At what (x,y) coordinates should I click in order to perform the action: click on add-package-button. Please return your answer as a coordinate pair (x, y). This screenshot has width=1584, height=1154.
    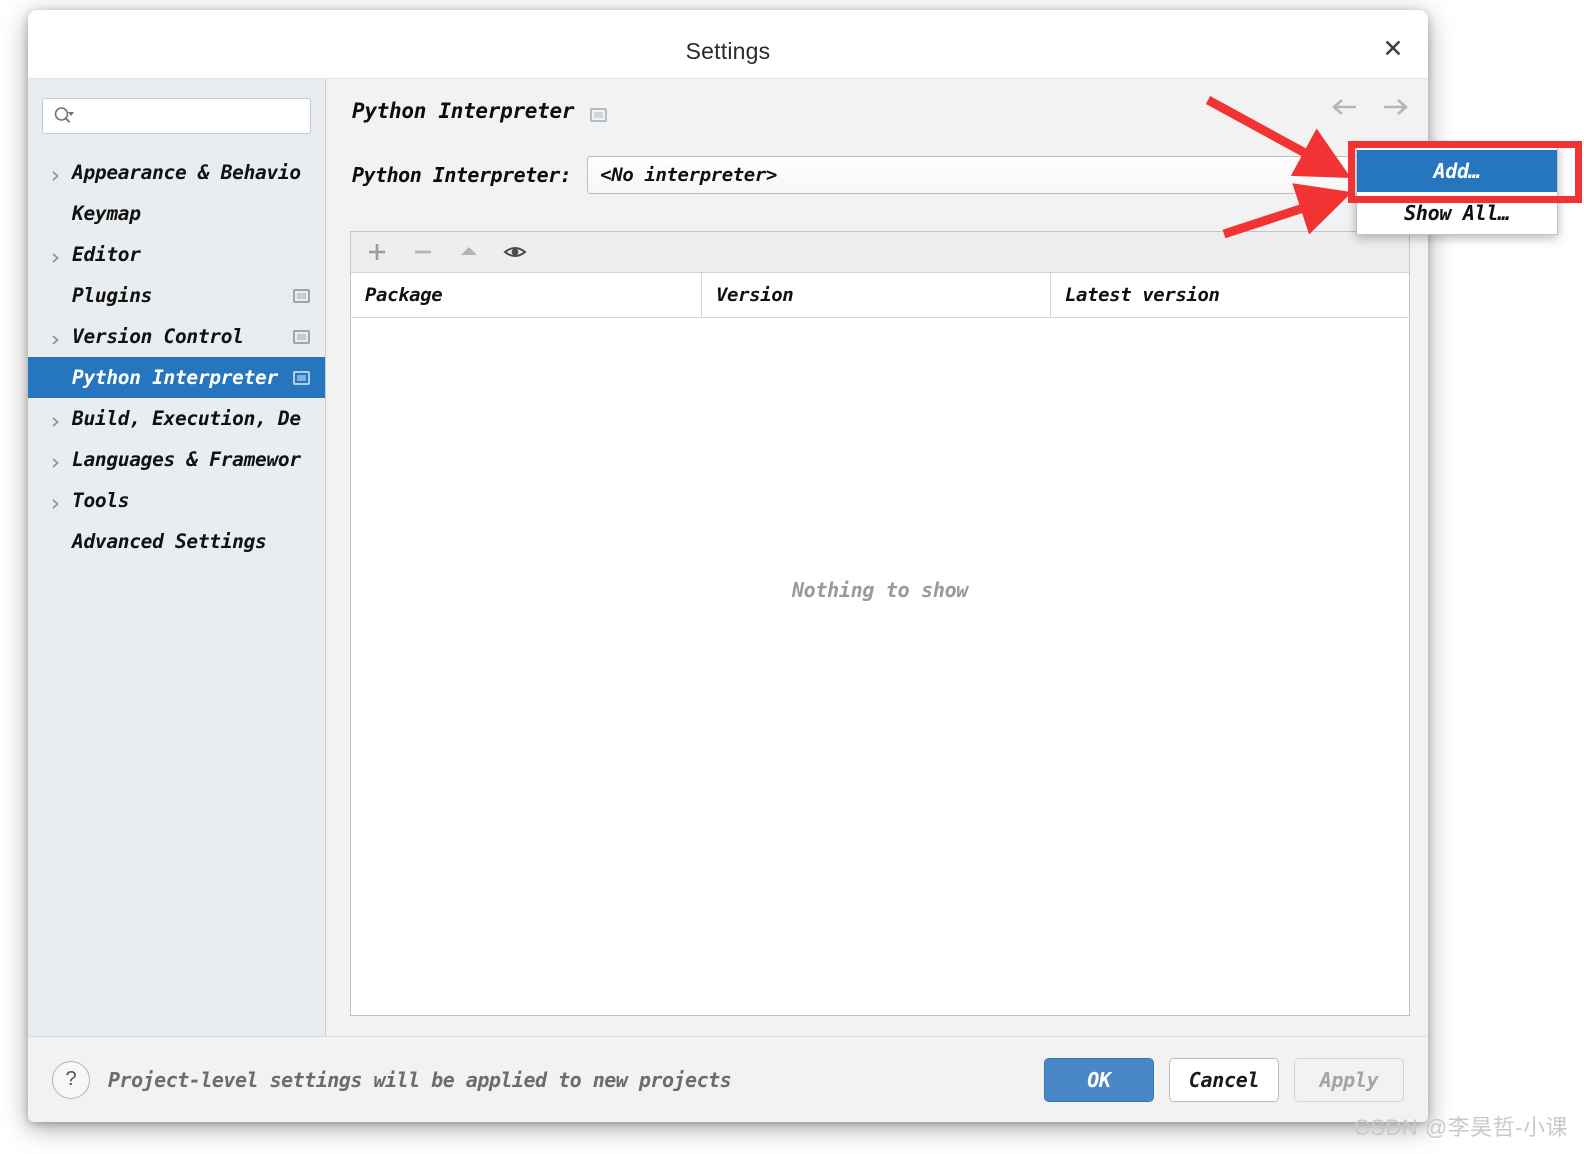
    Looking at the image, I should click on (377, 252).